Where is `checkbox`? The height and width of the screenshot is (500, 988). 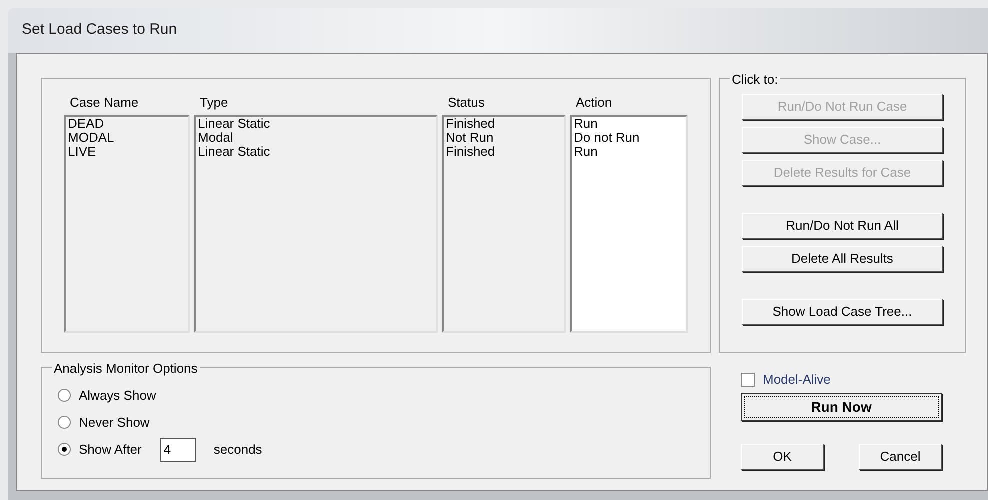 checkbox is located at coordinates (748, 380).